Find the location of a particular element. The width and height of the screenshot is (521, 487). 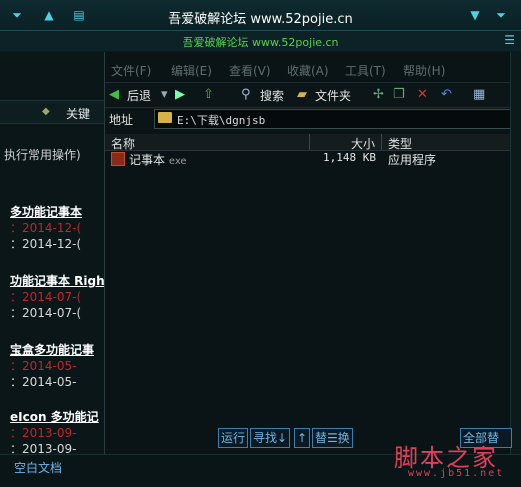

menu-help: 帮助(H) is located at coordinates (424, 70).